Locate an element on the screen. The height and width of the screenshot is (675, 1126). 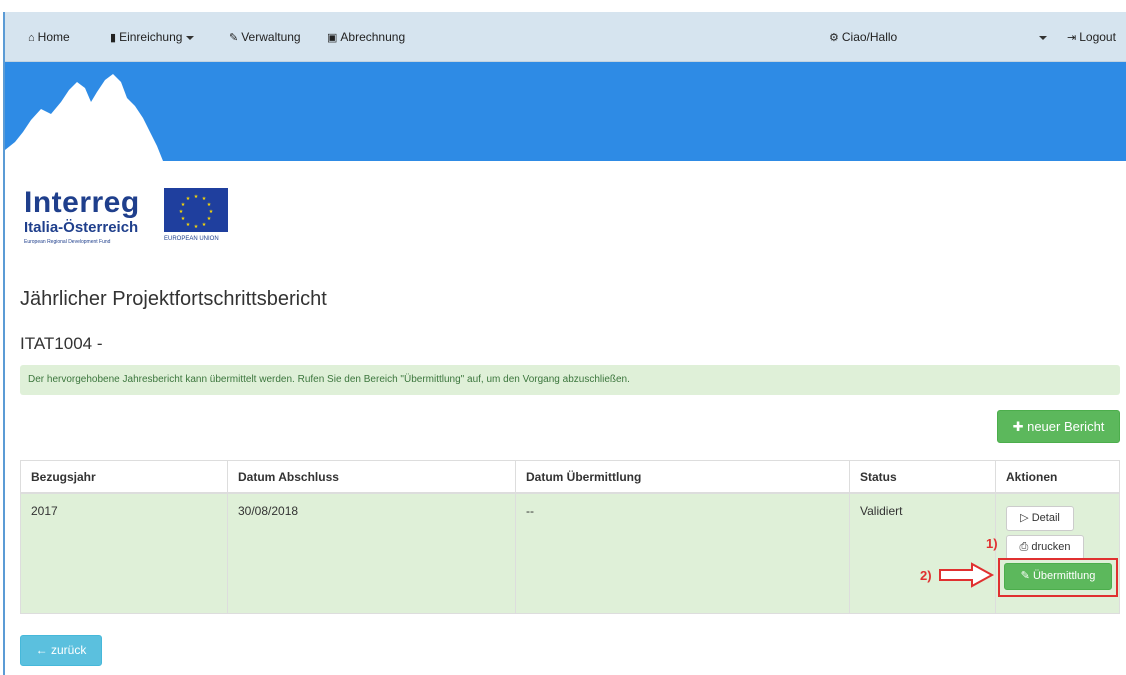
column-header-actions: Aktionen is located at coordinates (1057, 477).